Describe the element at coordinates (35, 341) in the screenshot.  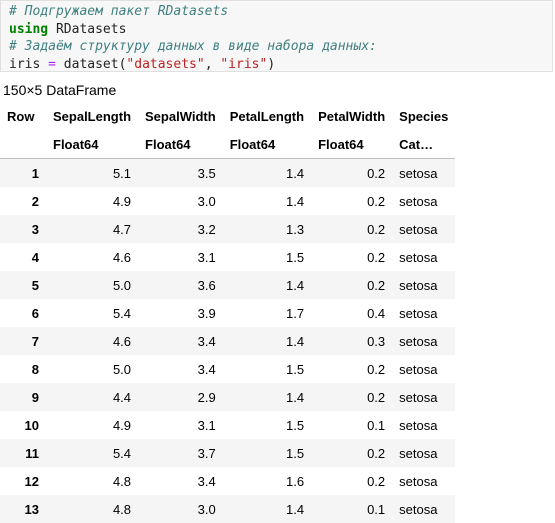
I see `row-number: 7` at that location.